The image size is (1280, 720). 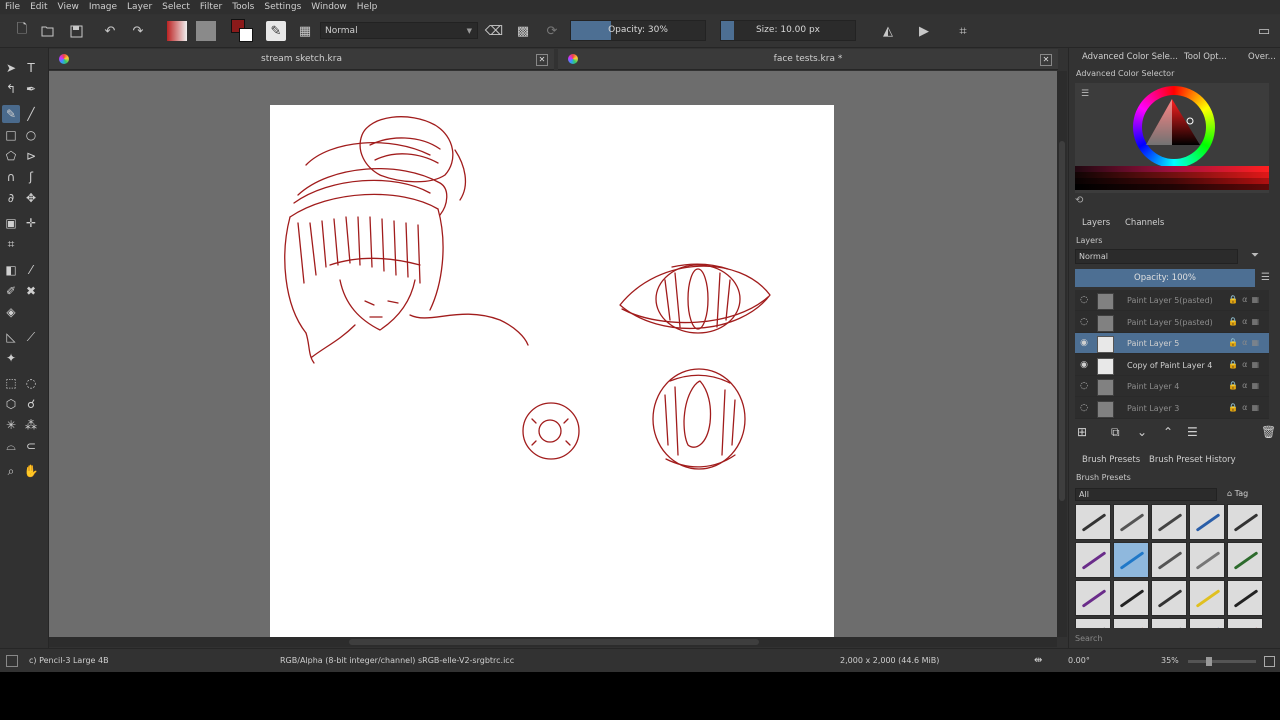 I want to click on layer-row: ◉ Copy of Paint Layer 4 🔒α▦, so click(x=1172, y=365).